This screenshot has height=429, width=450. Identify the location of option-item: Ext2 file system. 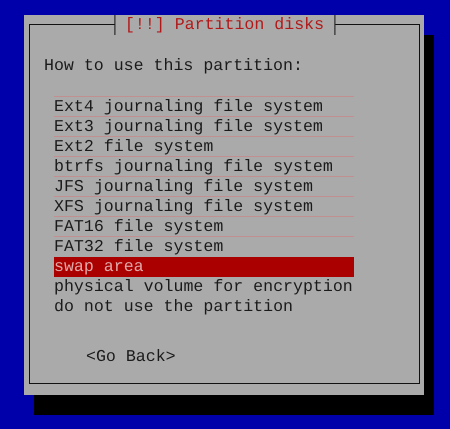
(204, 147).